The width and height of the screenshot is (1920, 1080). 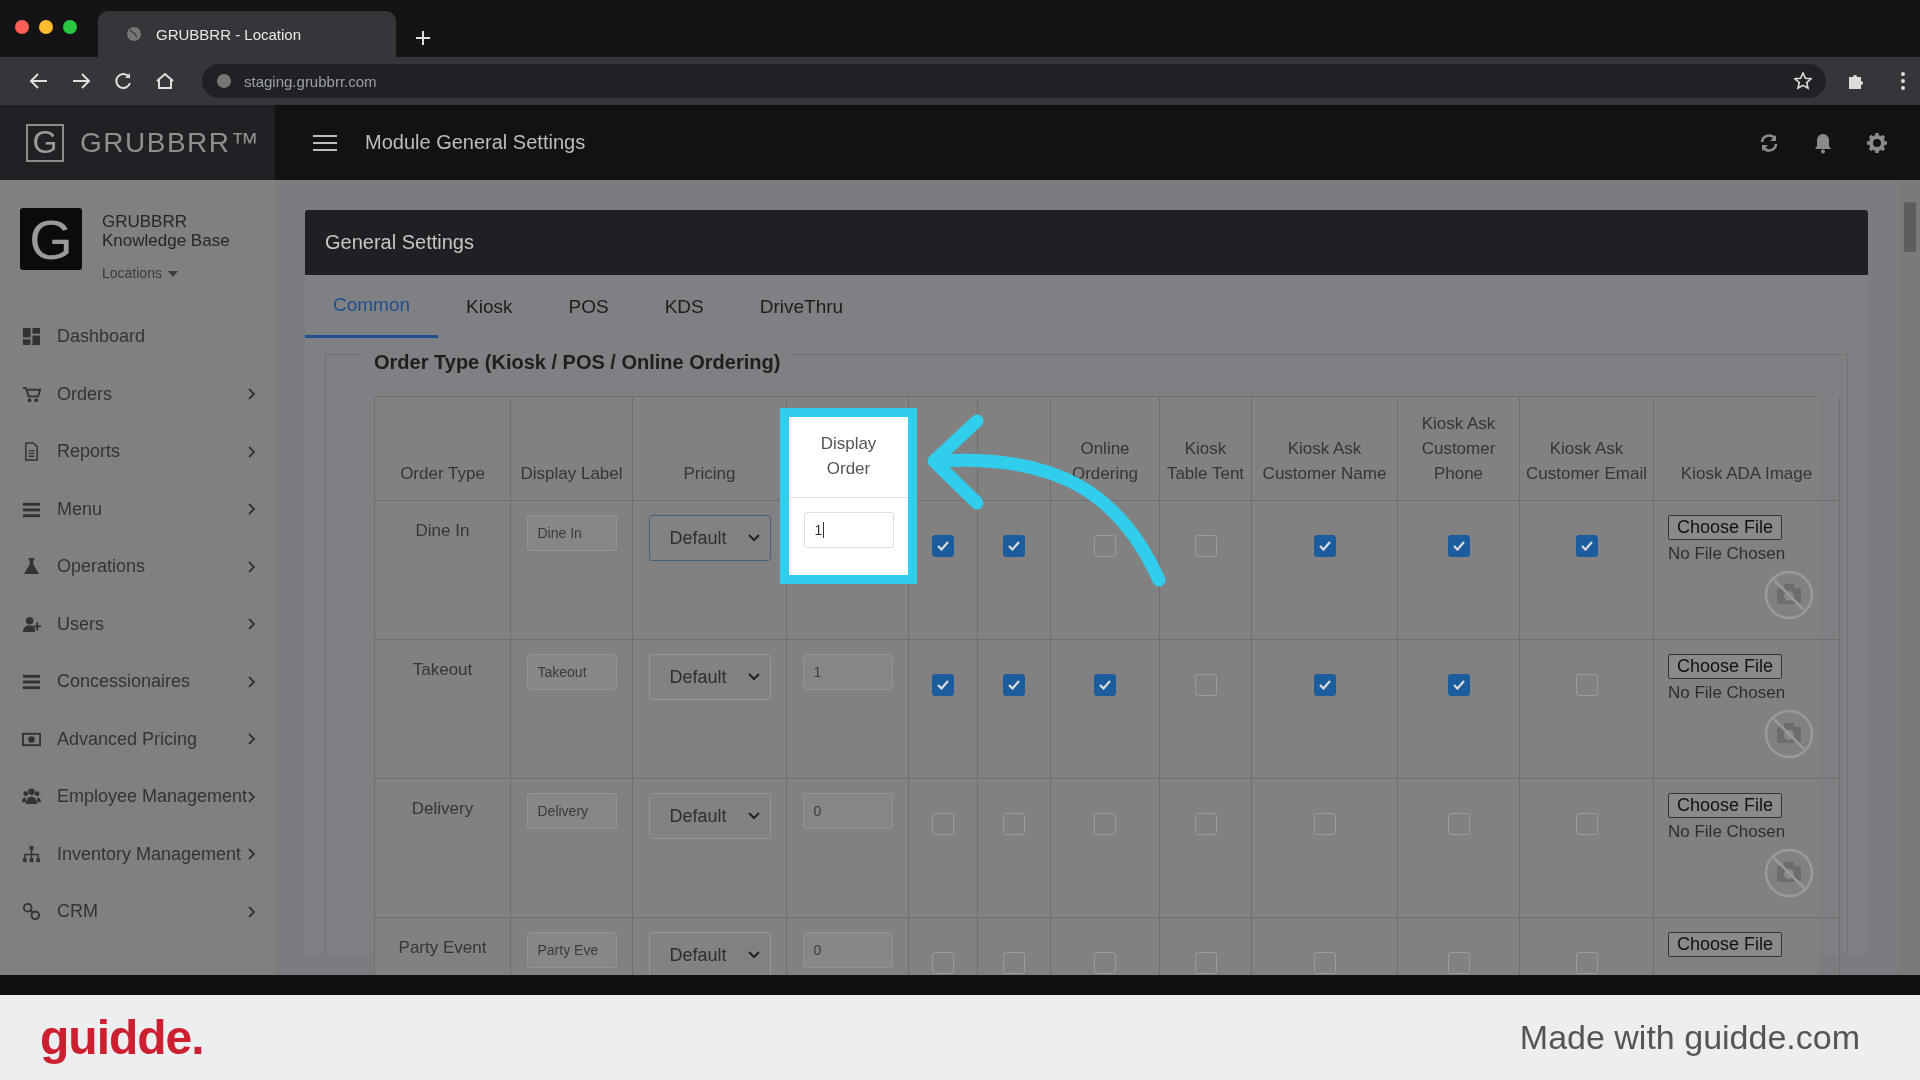 I want to click on sidebar-item: Advanced Pricing, so click(x=137, y=739).